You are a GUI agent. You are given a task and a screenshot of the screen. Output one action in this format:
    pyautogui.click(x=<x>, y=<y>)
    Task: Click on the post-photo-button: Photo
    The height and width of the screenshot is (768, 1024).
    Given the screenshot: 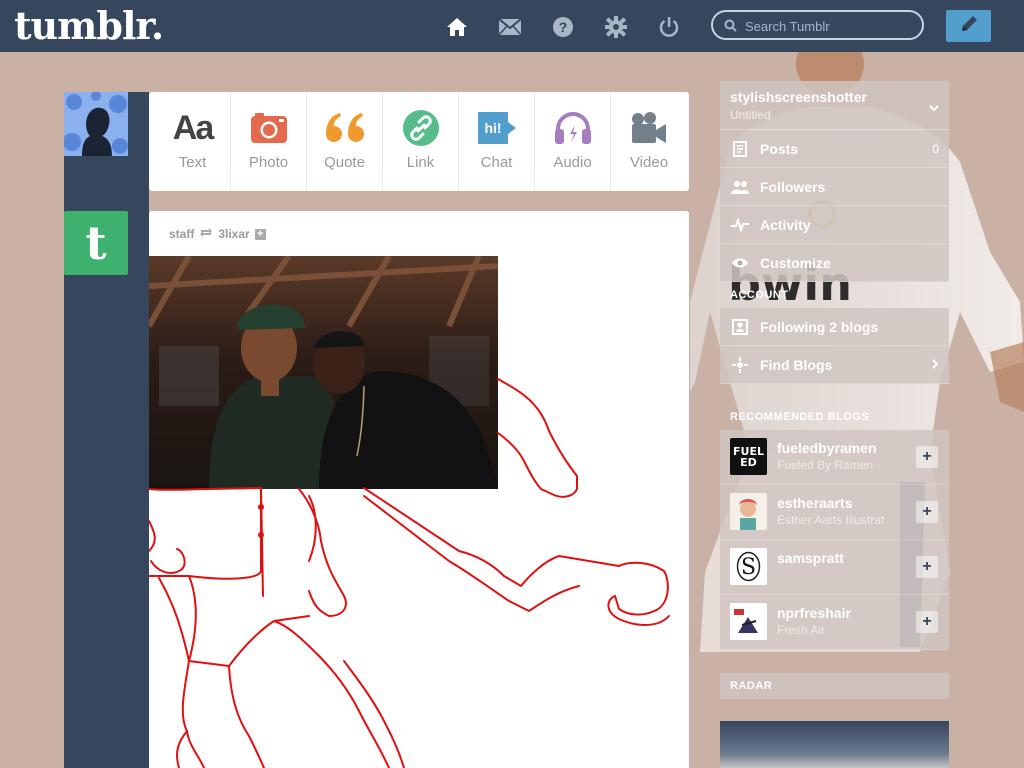 What is the action you would take?
    pyautogui.click(x=269, y=141)
    